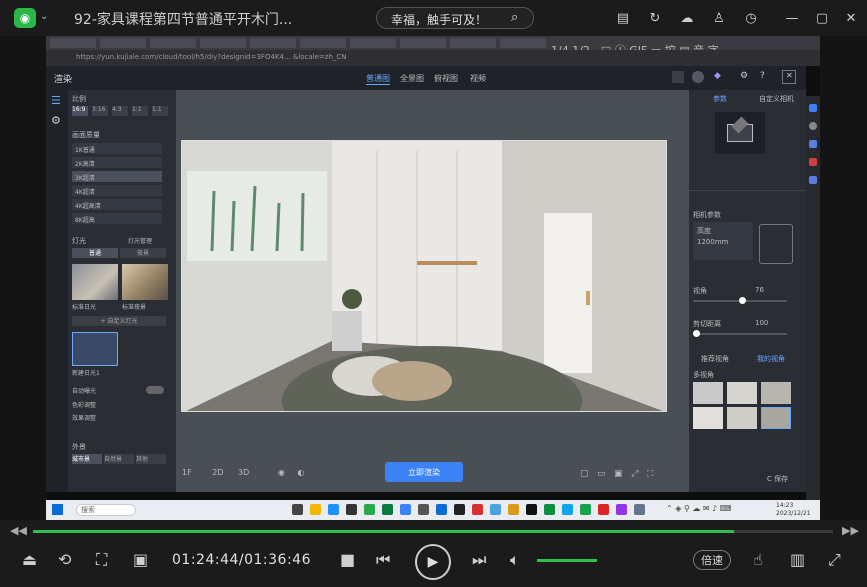 Image resolution: width=867 pixels, height=587 pixels. What do you see at coordinates (761, 323) in the screenshot?
I see `clip-value: 100` at bounding box center [761, 323].